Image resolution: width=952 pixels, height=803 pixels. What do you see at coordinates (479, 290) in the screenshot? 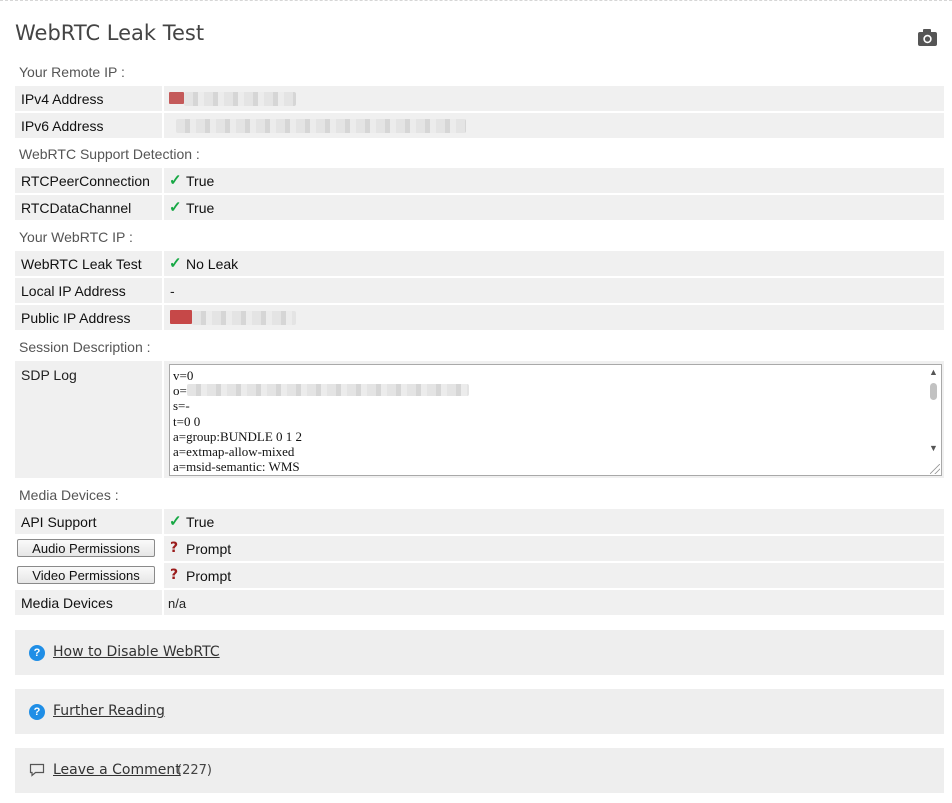
I see `local-ip-row: Local IP Address -` at bounding box center [479, 290].